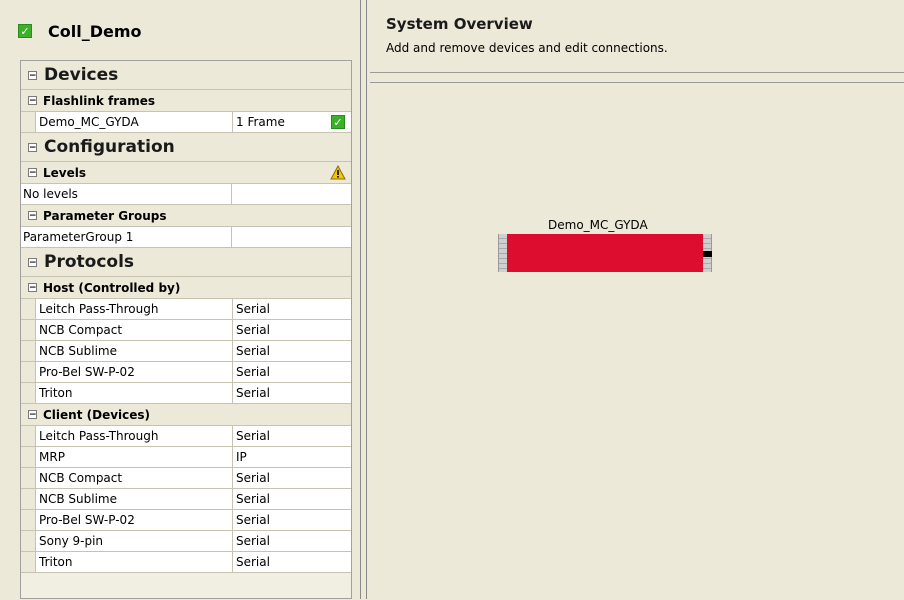 This screenshot has width=904, height=600. I want to click on group-host: − Host (Controlled by), so click(186, 288).